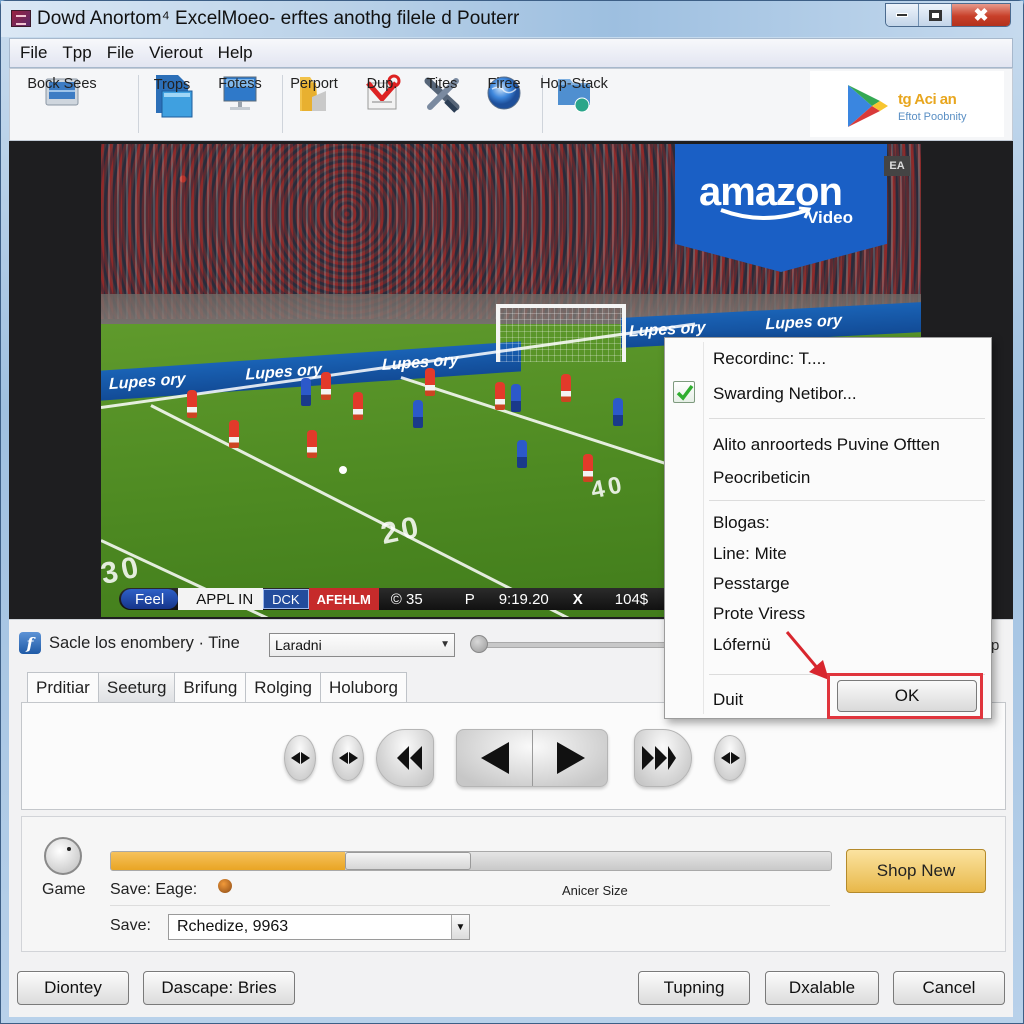 This screenshot has height=1024, width=1024. I want to click on dxalable-button: Dxalable, so click(822, 988).